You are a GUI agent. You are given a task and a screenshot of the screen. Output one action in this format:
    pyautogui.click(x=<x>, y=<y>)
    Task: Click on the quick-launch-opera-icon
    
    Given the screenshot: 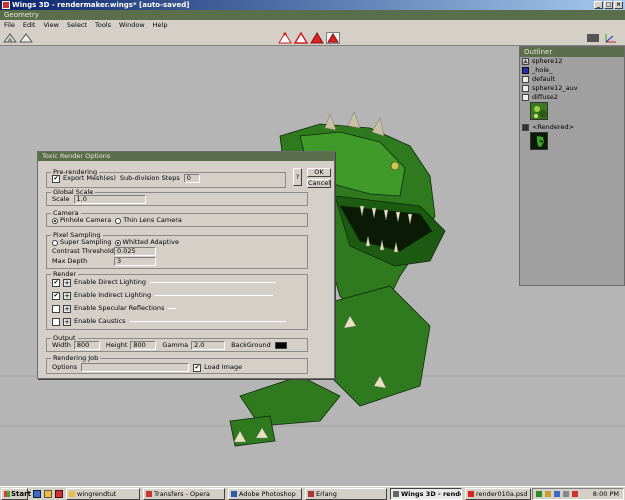 What is the action you would take?
    pyautogui.click(x=59, y=494)
    